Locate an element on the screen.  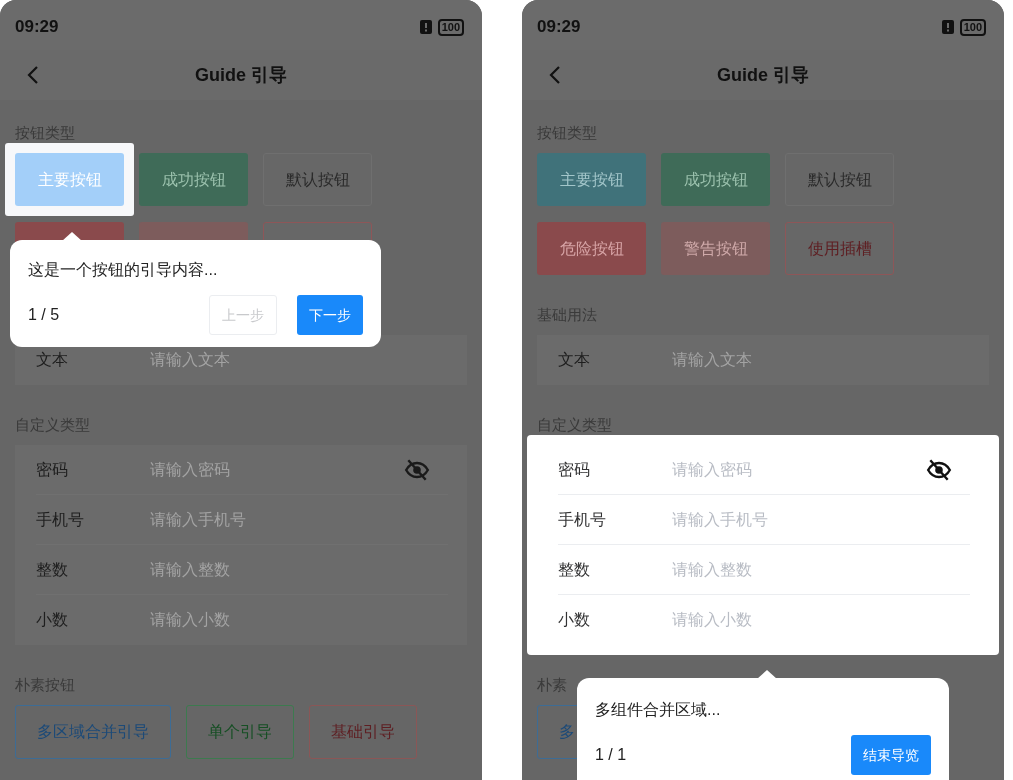
button: 多区域合并引导 is located at coordinates (93, 732).